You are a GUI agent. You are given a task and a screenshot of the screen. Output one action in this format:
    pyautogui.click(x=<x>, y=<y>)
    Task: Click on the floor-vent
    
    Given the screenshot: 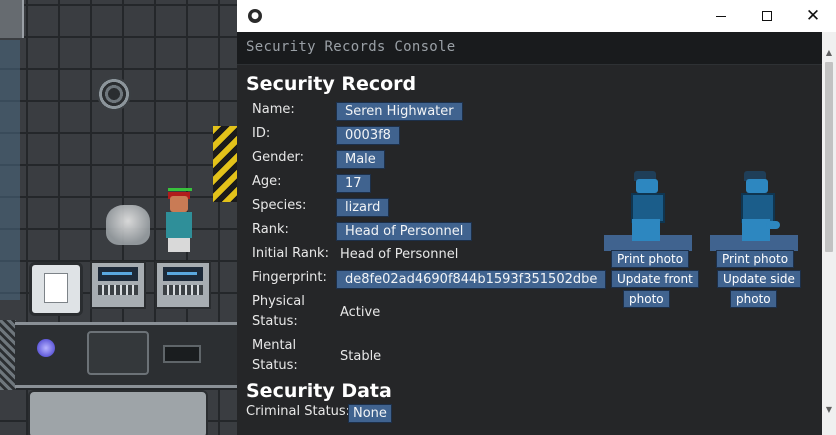 What is the action you would take?
    pyautogui.click(x=114, y=94)
    